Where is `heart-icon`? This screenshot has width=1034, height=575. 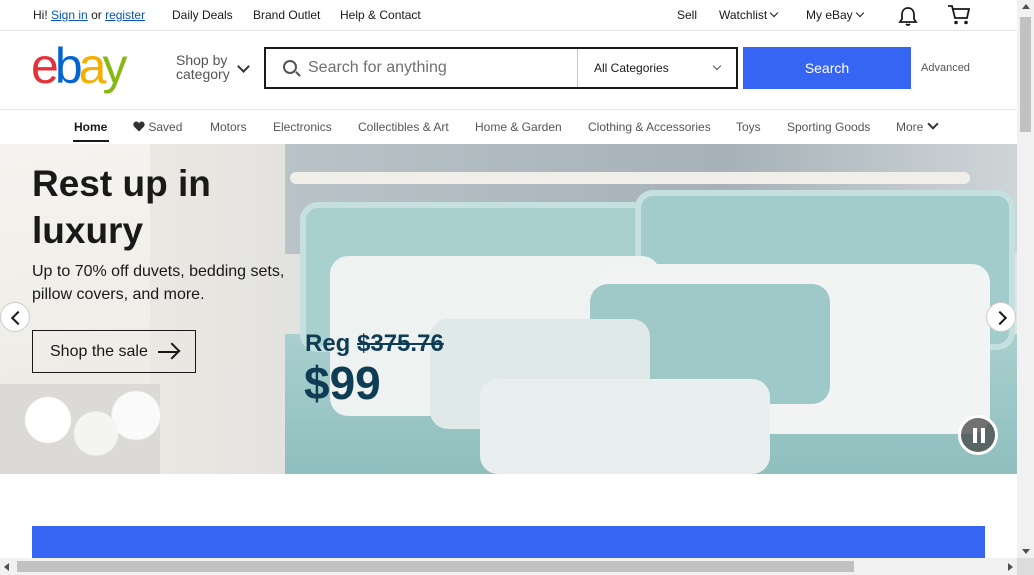
heart-icon is located at coordinates (139, 126).